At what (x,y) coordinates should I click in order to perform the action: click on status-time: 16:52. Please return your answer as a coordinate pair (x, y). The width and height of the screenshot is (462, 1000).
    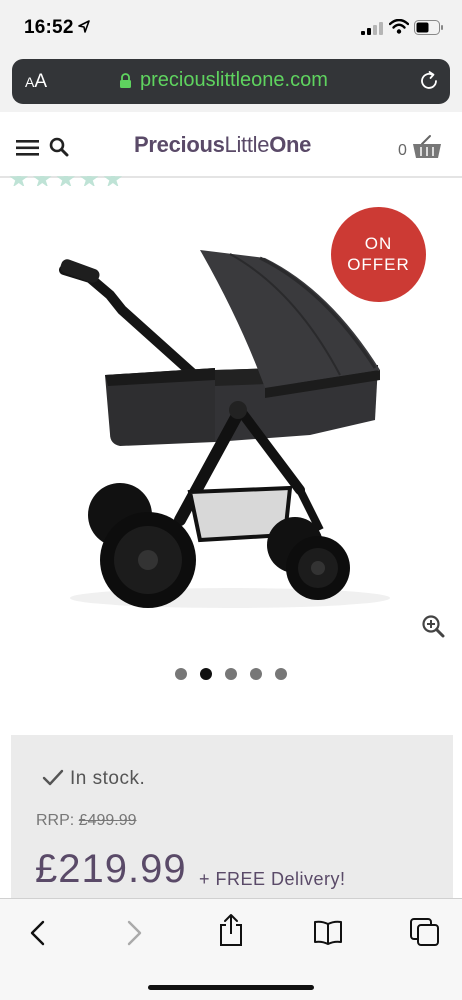
    Looking at the image, I should click on (49, 27).